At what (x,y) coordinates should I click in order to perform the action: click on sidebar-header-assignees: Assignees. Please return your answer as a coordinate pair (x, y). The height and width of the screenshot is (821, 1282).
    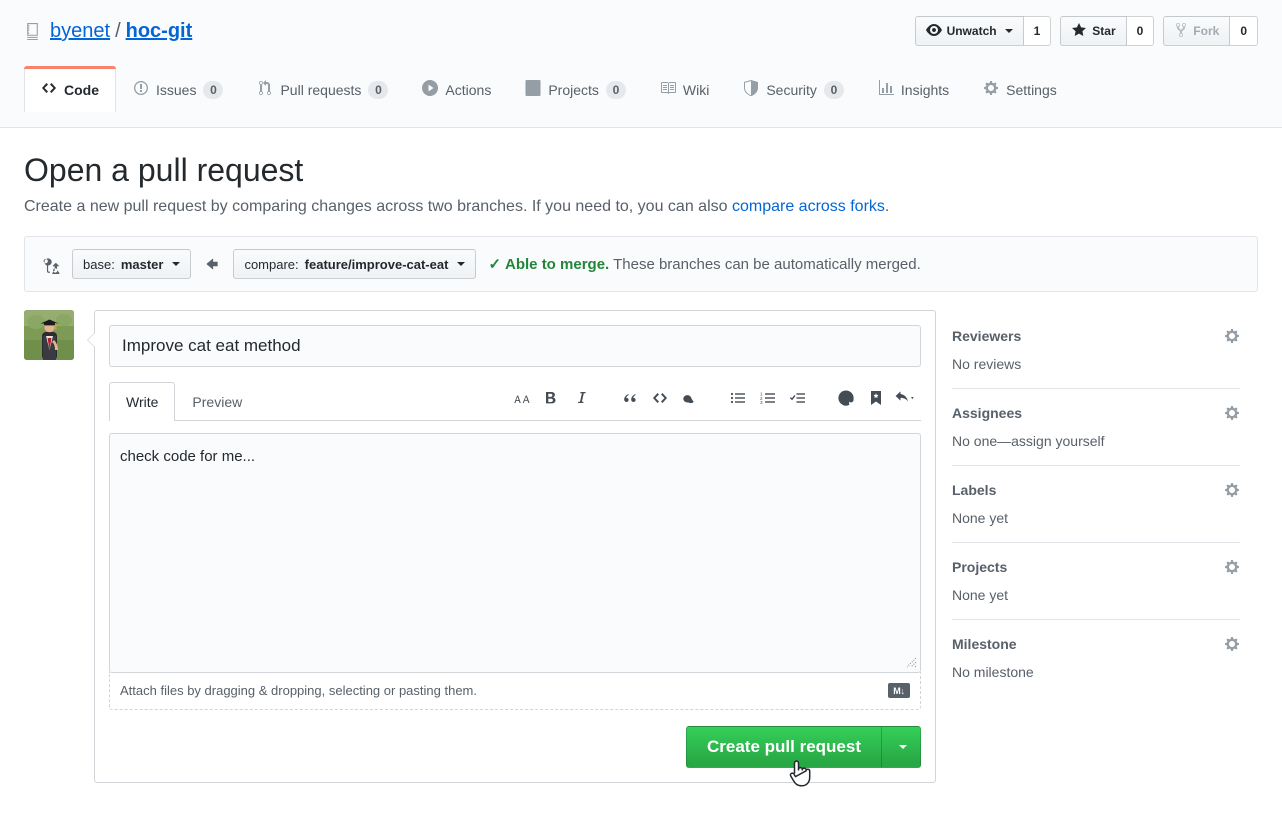
    Looking at the image, I should click on (1096, 413).